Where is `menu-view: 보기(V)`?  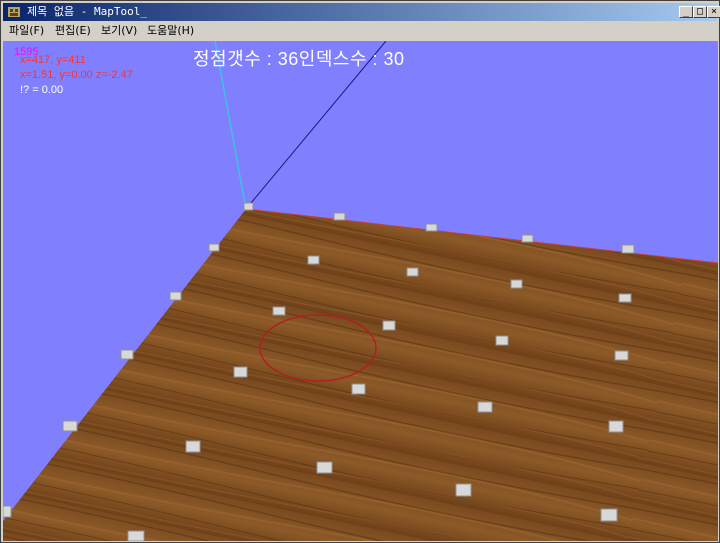
menu-view: 보기(V) is located at coordinates (119, 31).